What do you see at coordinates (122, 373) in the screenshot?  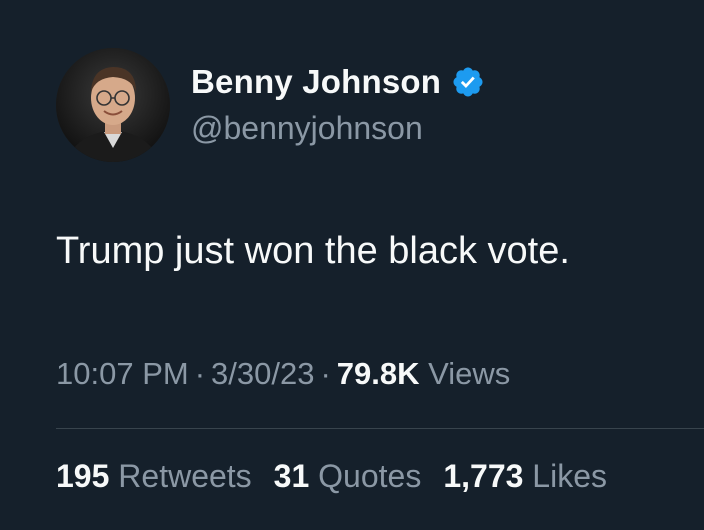 I see `tweet-time: 10:07 PM` at bounding box center [122, 373].